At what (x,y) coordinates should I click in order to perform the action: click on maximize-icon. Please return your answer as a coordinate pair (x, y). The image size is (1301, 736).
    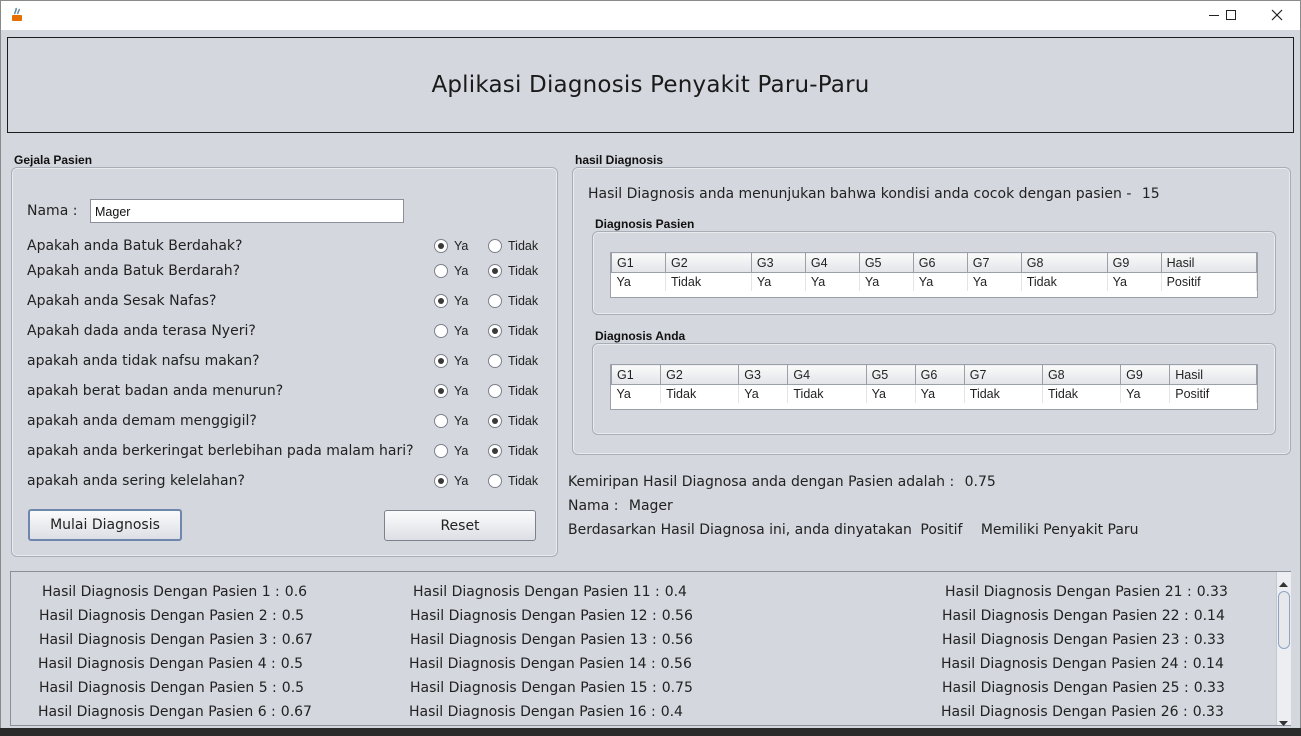
    Looking at the image, I should click on (1231, 15).